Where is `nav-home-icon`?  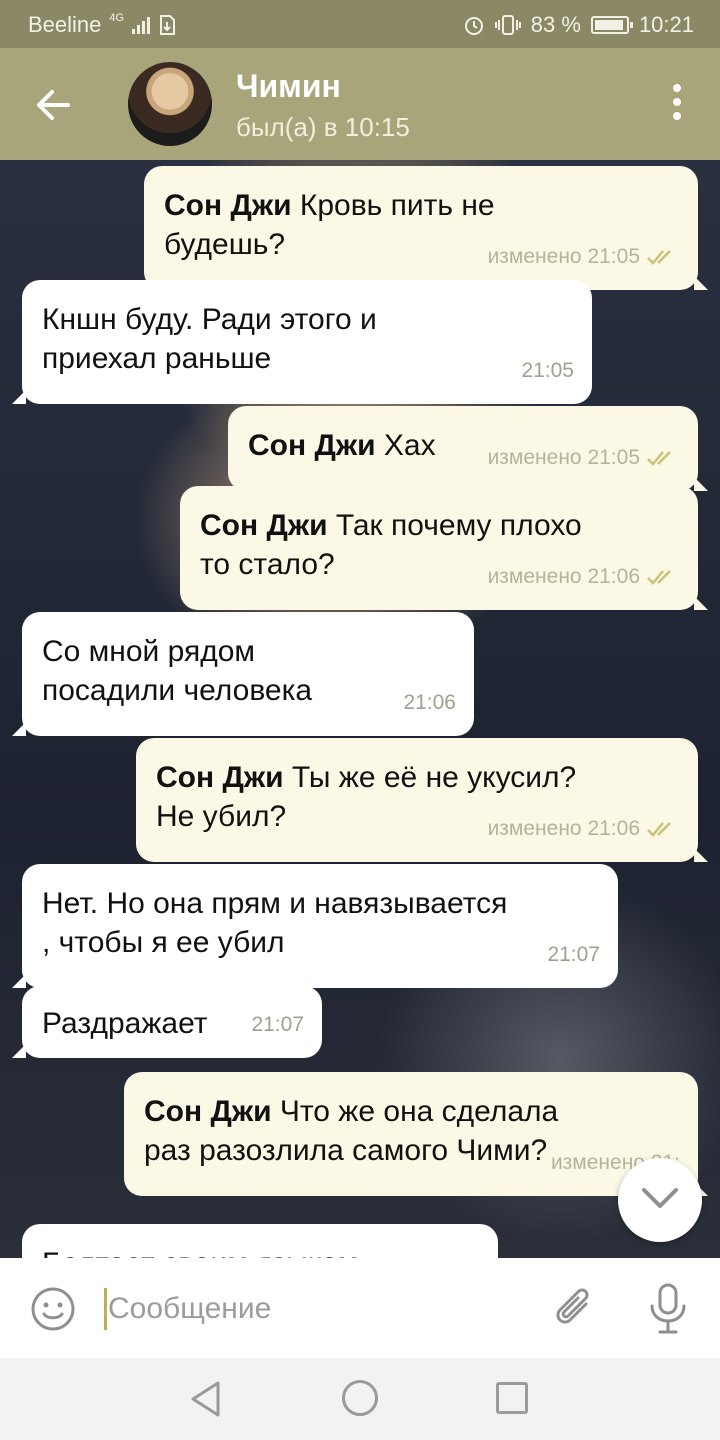 nav-home-icon is located at coordinates (360, 1398).